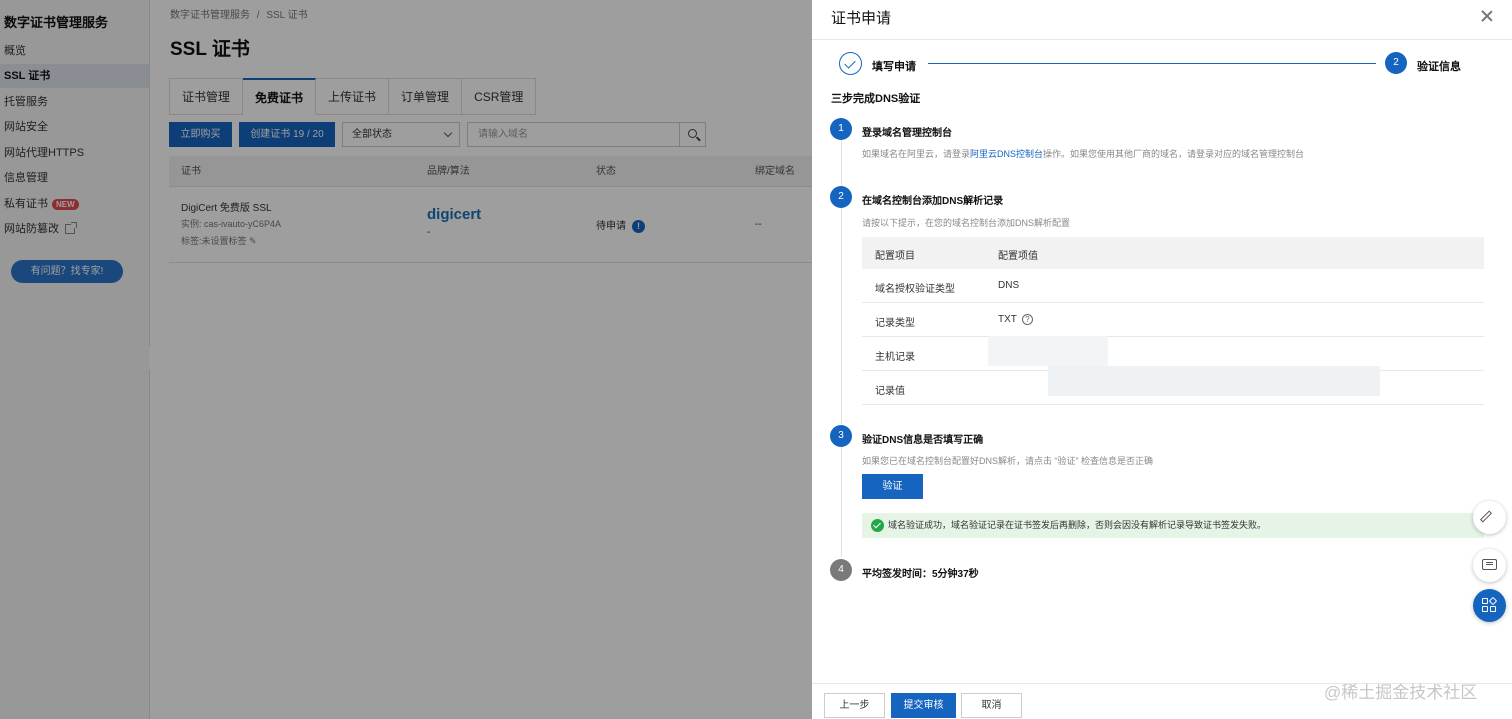  Describe the element at coordinates (920, 574) in the screenshot. I see `section-4-title: 平均签发时间：5分钟37秒` at that location.